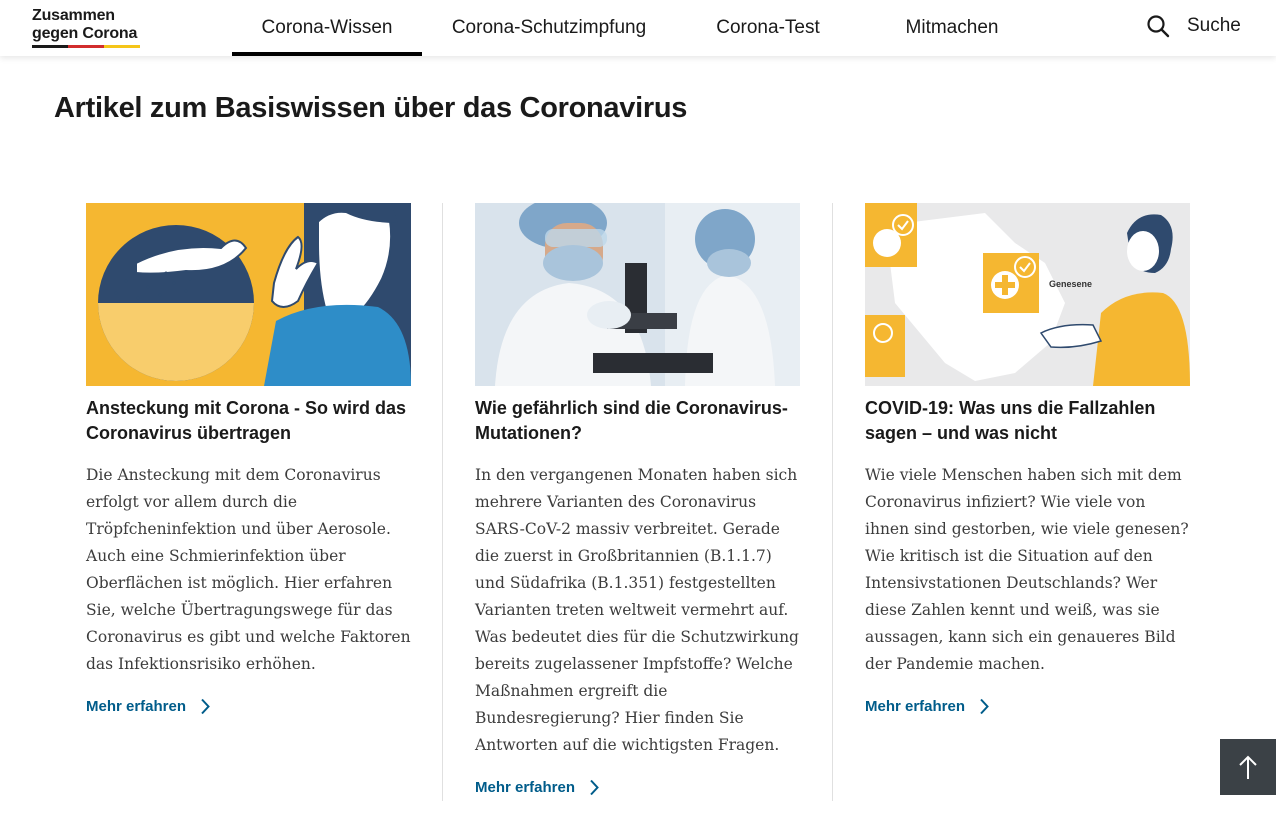 The image size is (1276, 821). I want to click on lab-scientists-photo, so click(637, 294).